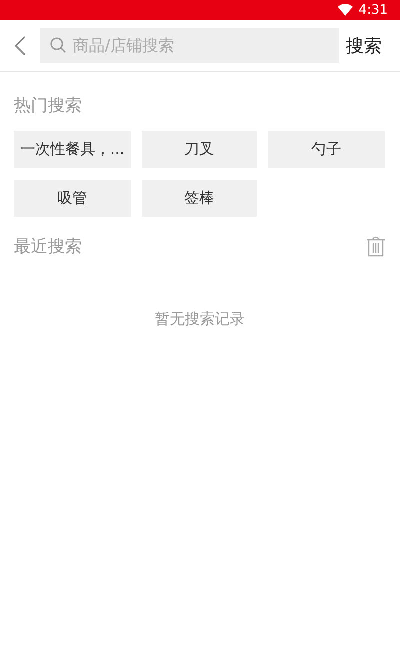 The height and width of the screenshot is (660, 400). What do you see at coordinates (345, 10) in the screenshot?
I see `wifi-icon` at bounding box center [345, 10].